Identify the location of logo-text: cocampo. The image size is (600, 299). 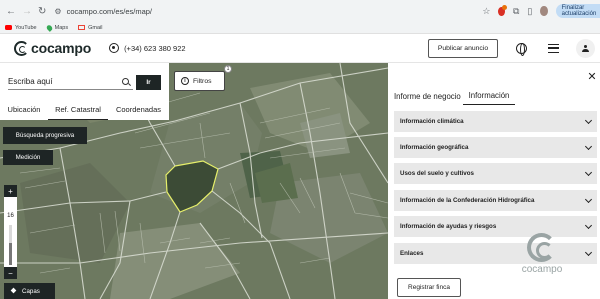
(61, 48).